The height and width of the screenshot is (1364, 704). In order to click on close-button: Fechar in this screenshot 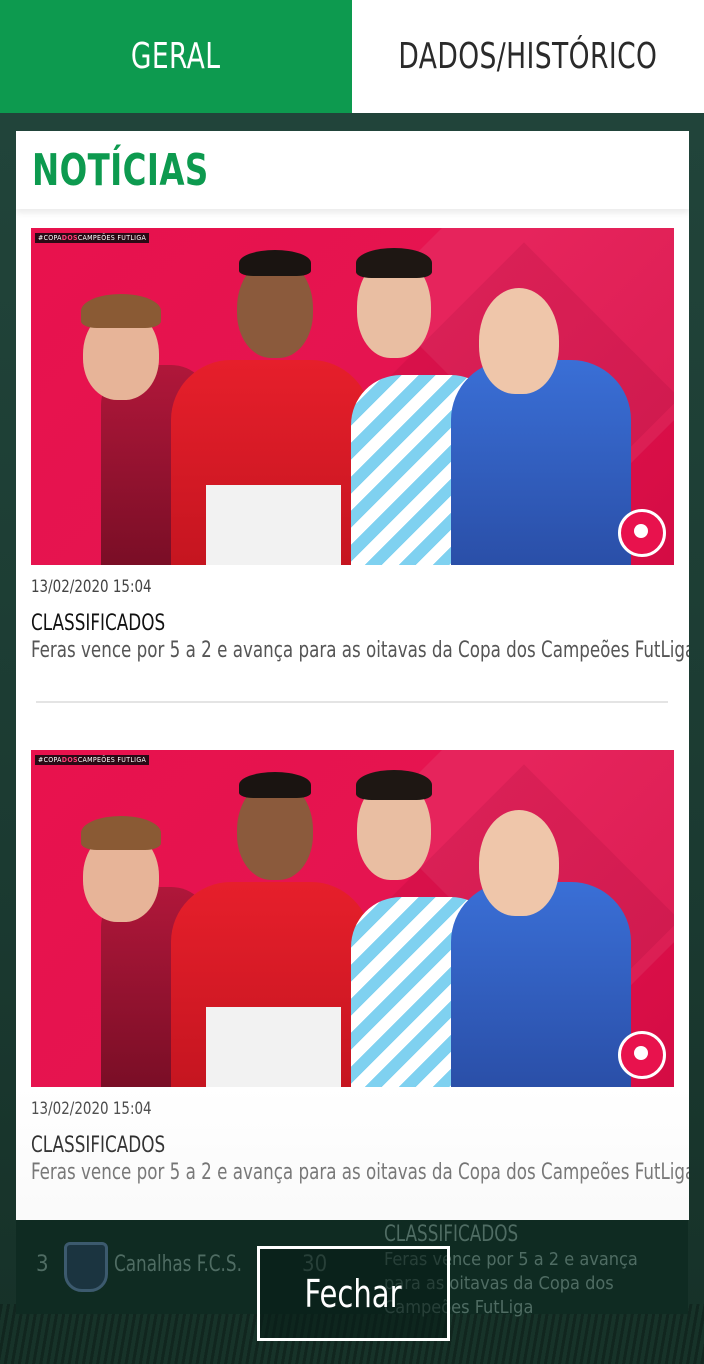, I will do `click(353, 1293)`.